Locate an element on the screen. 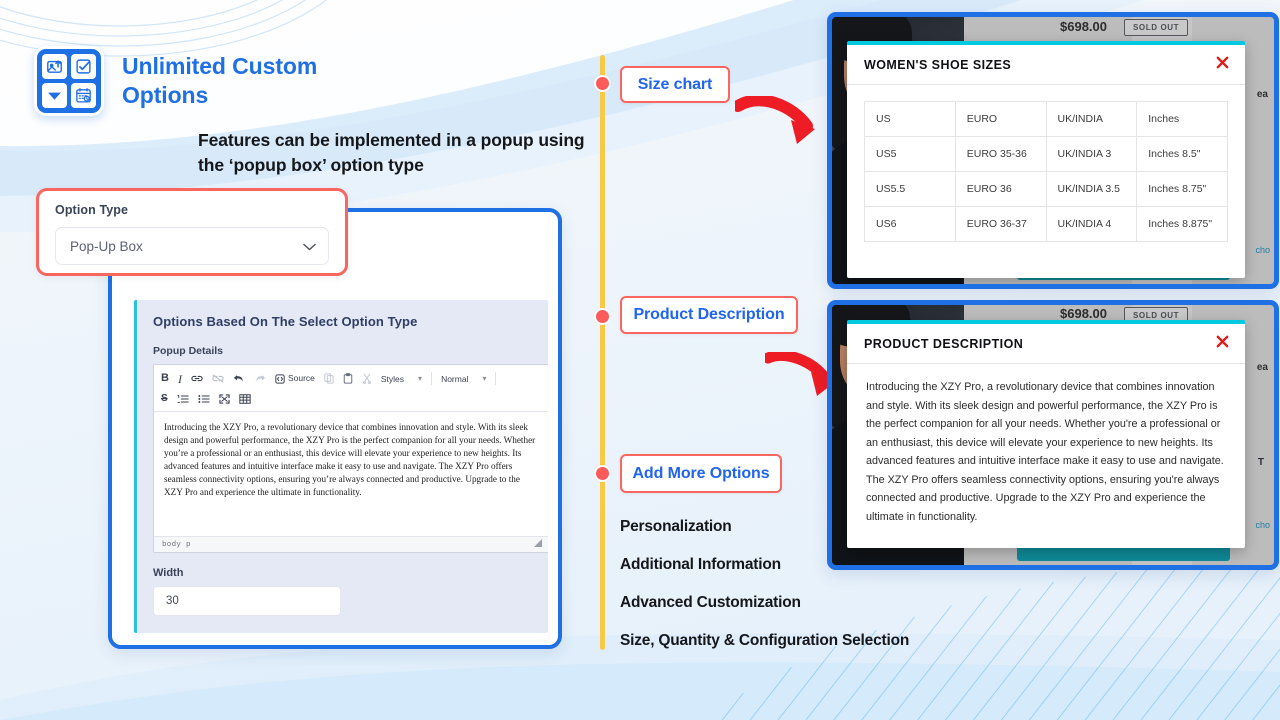 The height and width of the screenshot is (720, 1280). table-header-cell: EURO is located at coordinates (1000, 119).